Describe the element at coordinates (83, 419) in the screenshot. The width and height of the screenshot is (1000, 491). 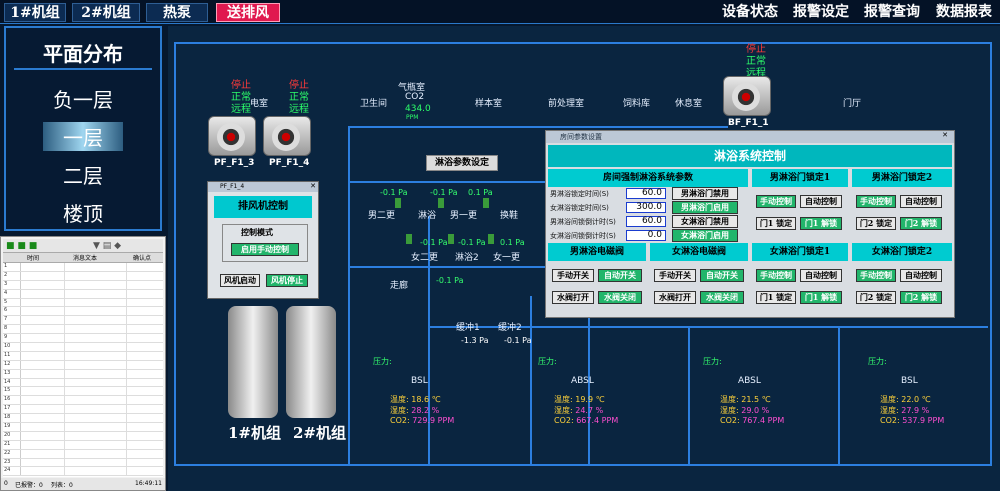
I see `table-row: 18` at that location.